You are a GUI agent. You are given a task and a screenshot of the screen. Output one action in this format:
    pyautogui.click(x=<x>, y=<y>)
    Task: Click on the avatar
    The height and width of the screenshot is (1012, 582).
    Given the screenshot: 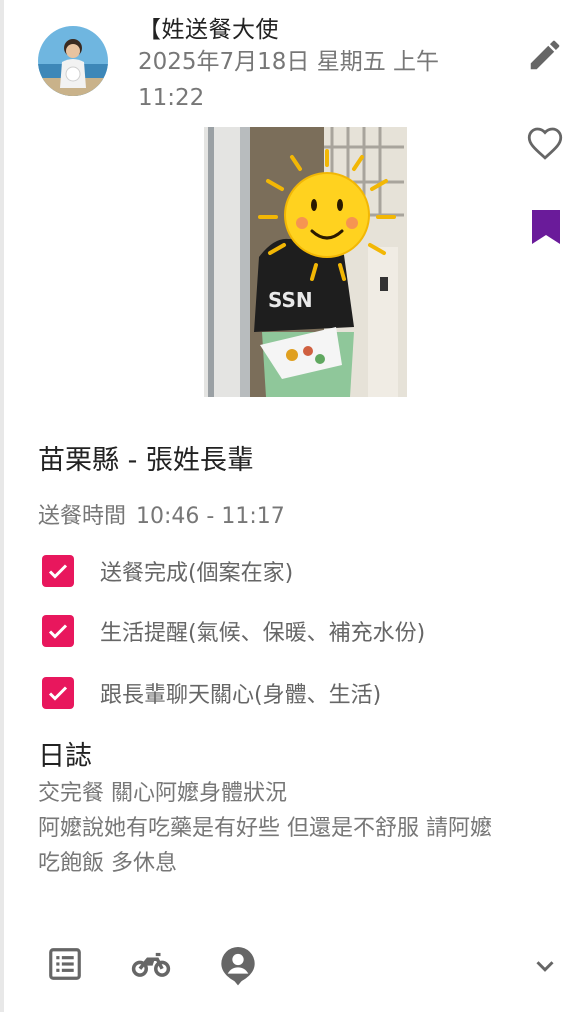 What is the action you would take?
    pyautogui.click(x=73, y=61)
    